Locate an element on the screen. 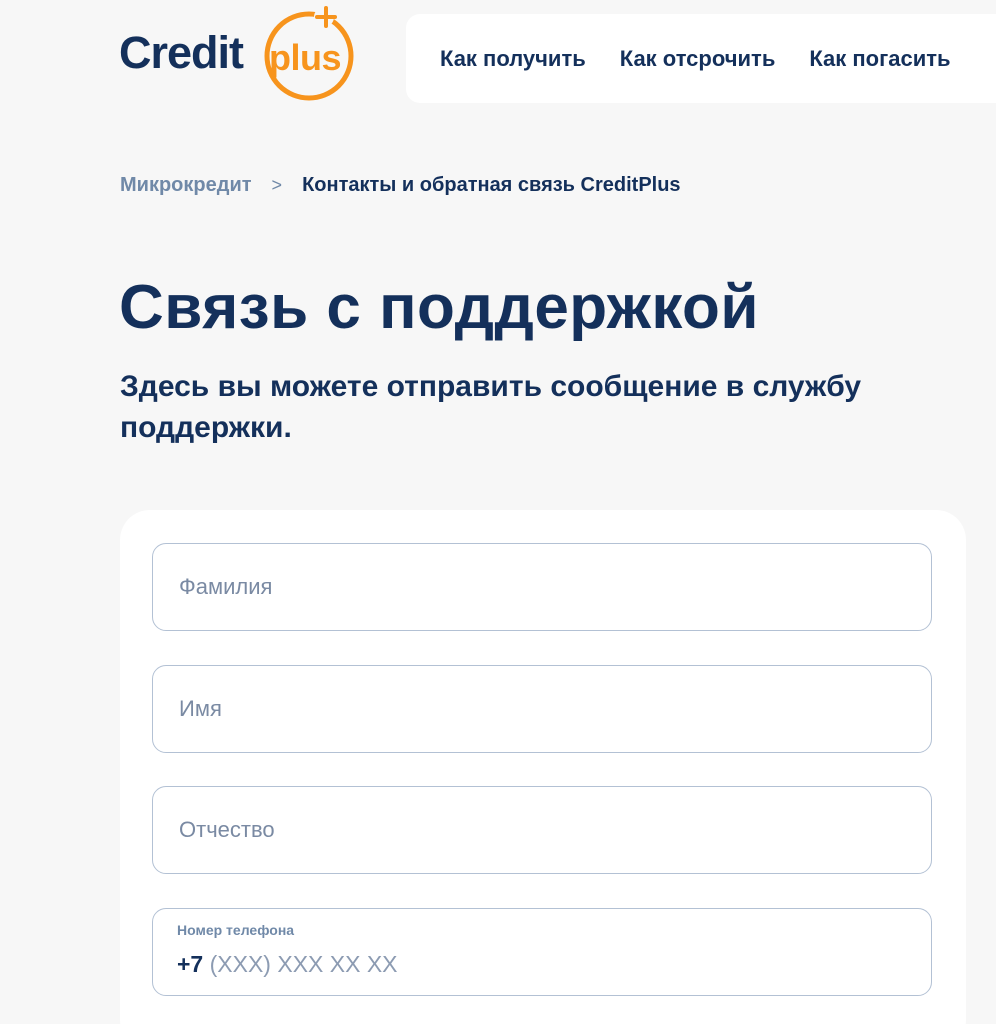  phone-value: +7 (XXX) XXX XX XX is located at coordinates (287, 964).